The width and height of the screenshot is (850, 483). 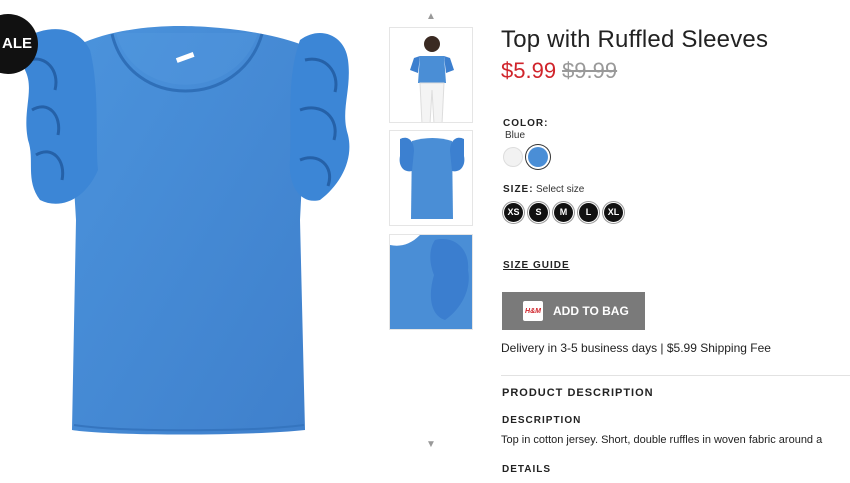 I want to click on thumbnail-product-detail, so click(x=431, y=282).